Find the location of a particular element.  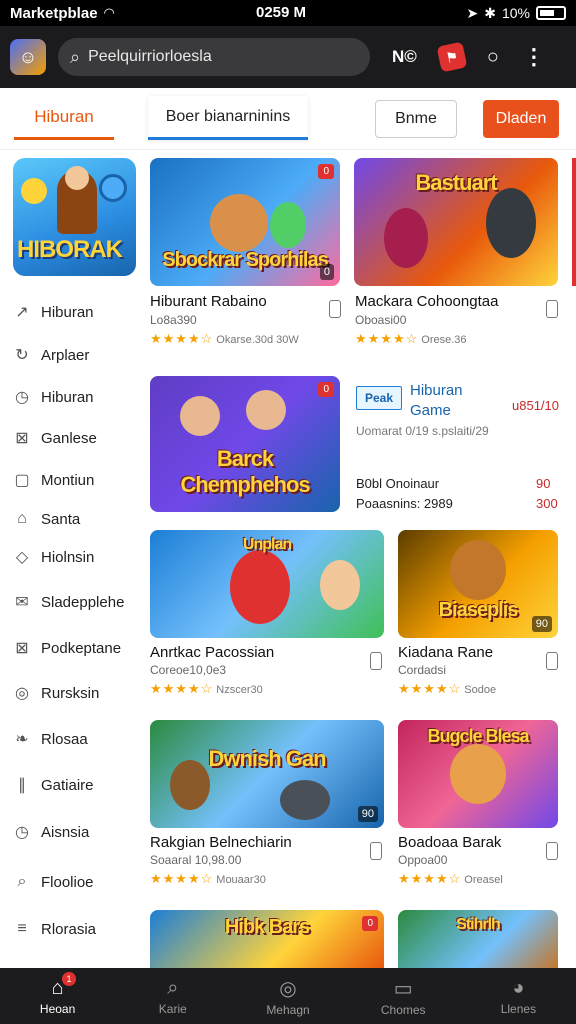

sidebar-item-11: ❧ Rlosaa is located at coordinates (49, 739).